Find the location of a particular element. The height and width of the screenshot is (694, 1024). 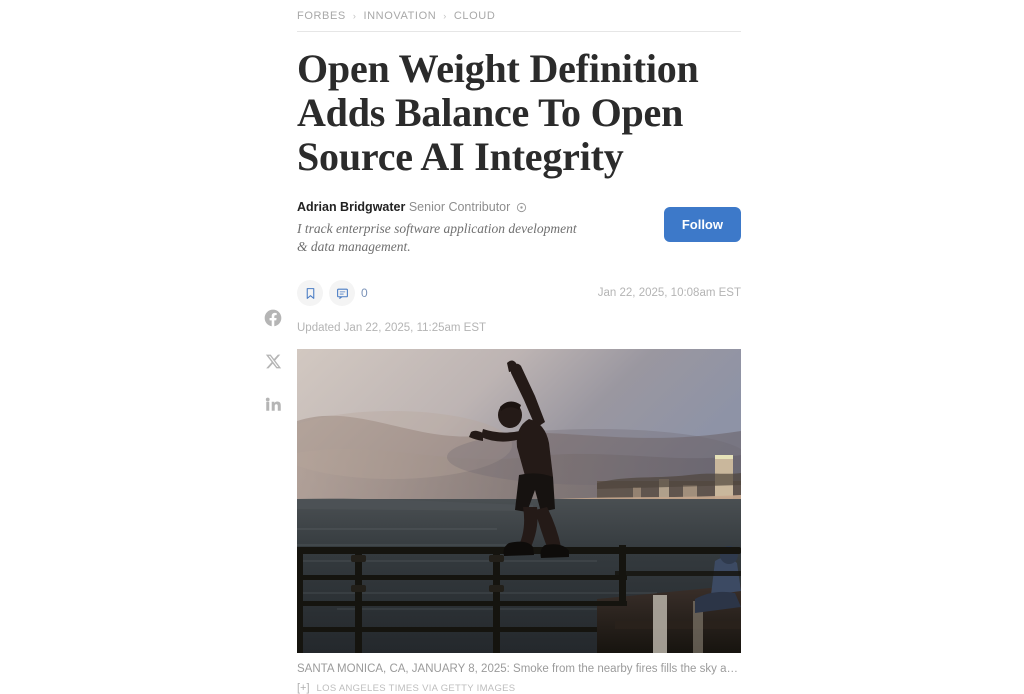

comment-button is located at coordinates (342, 293).